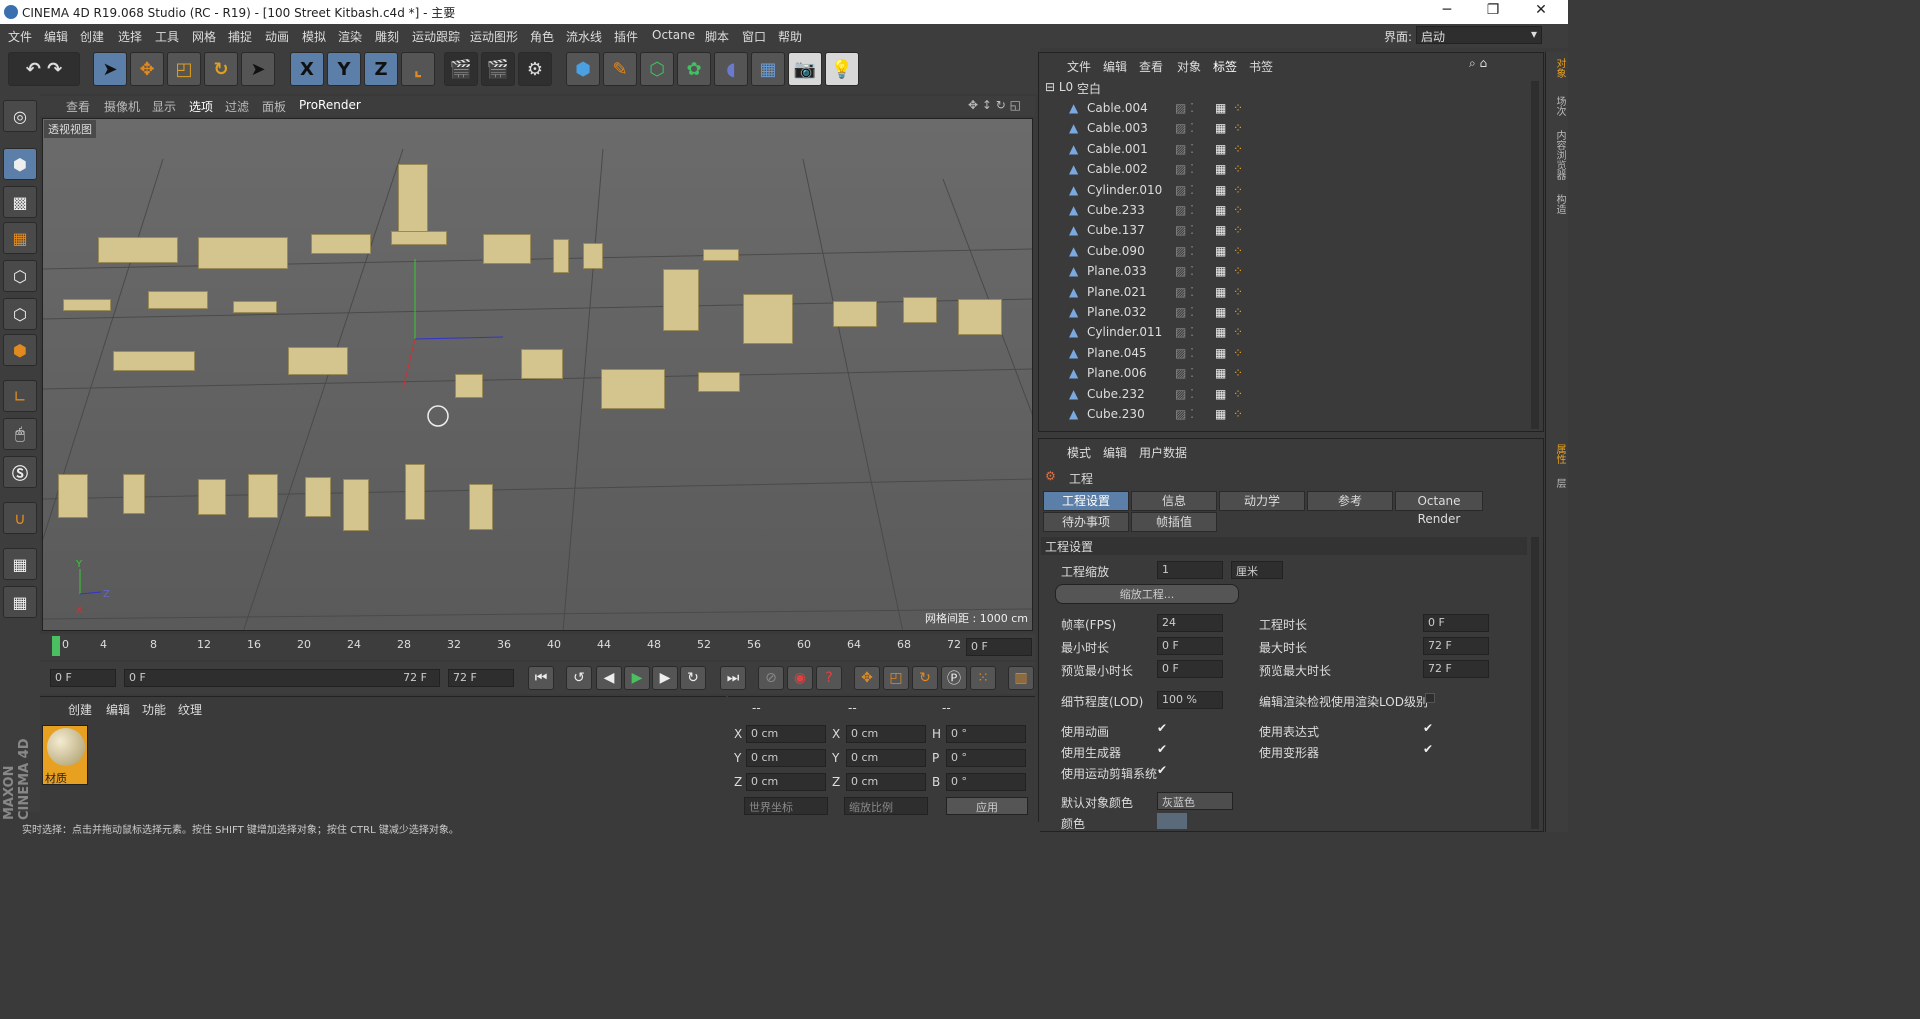 The width and height of the screenshot is (1920, 1019). Describe the element at coordinates (1257, 570) in the screenshot. I see `scale-unit-dropdown: 厘米` at that location.